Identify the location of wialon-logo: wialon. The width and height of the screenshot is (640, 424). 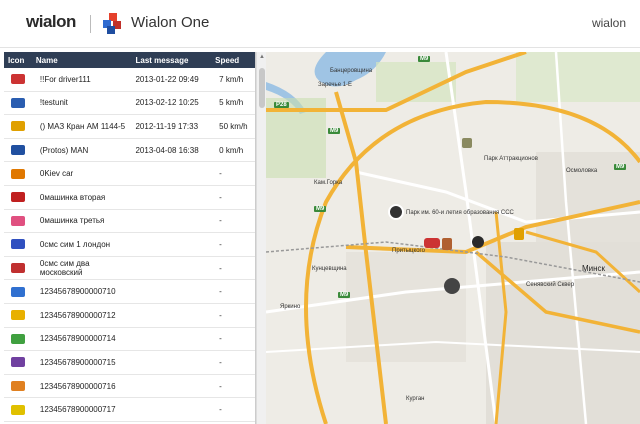
(51, 22).